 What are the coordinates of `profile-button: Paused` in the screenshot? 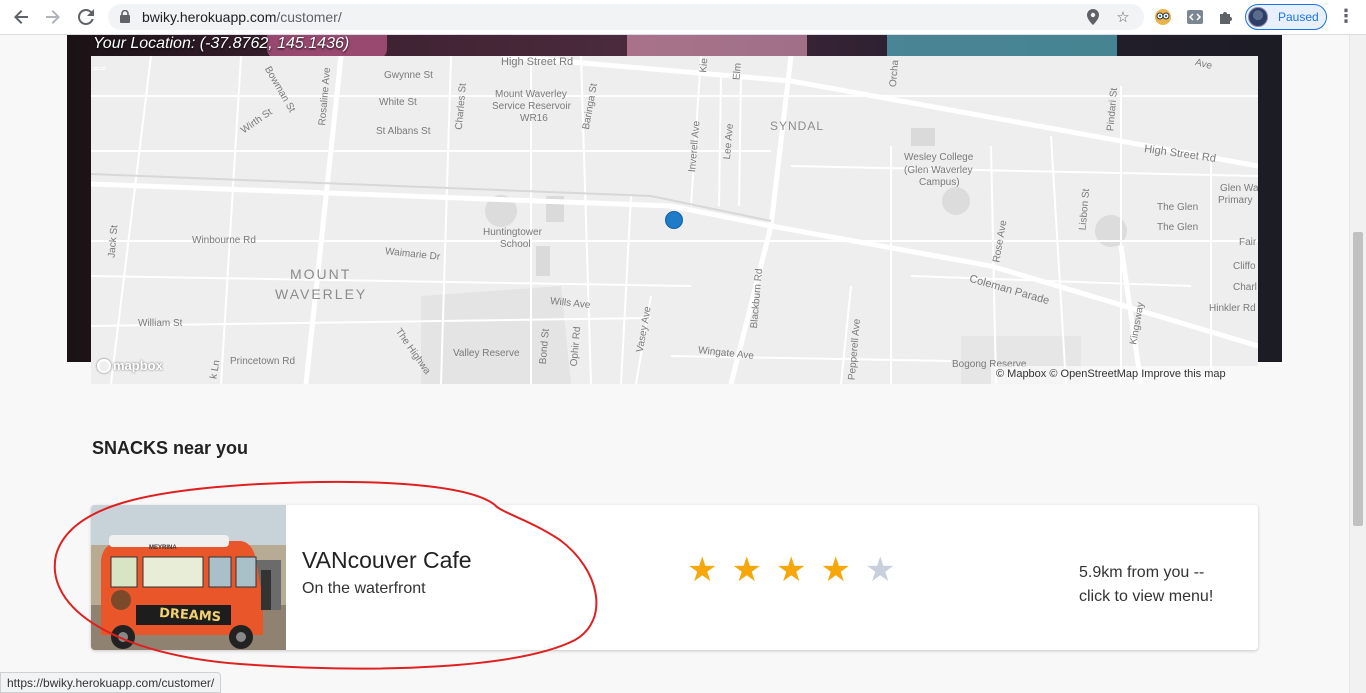 It's located at (1286, 17).